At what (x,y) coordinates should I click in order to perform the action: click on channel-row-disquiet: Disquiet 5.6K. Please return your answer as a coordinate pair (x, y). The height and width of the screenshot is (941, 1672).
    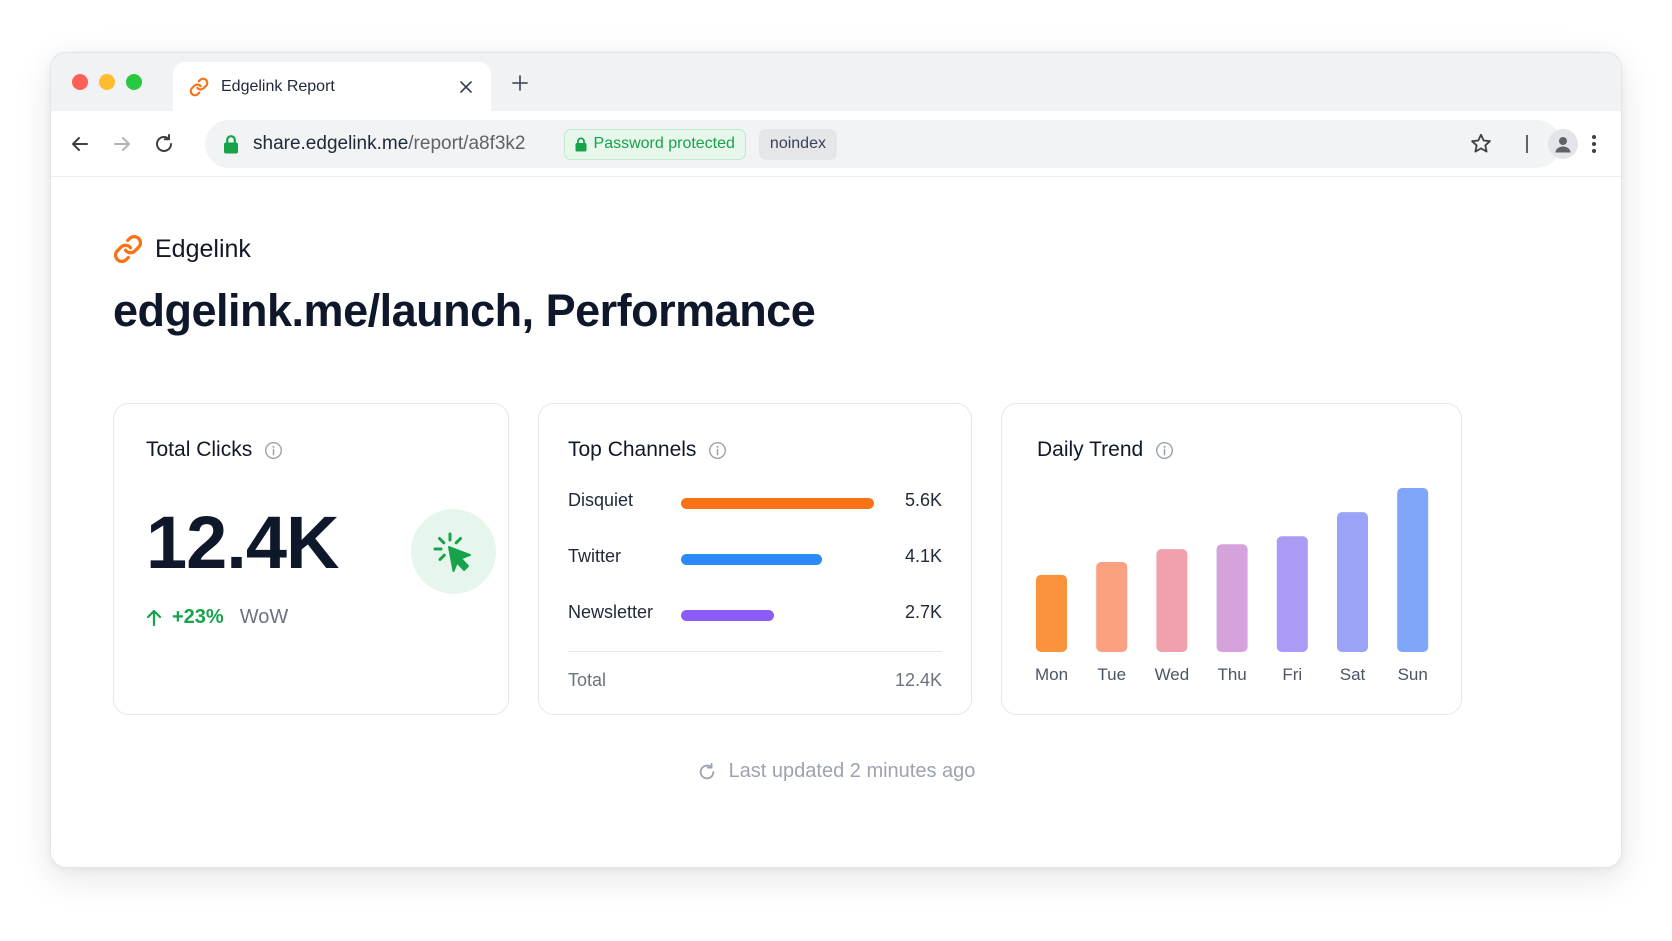
    Looking at the image, I should click on (755, 502).